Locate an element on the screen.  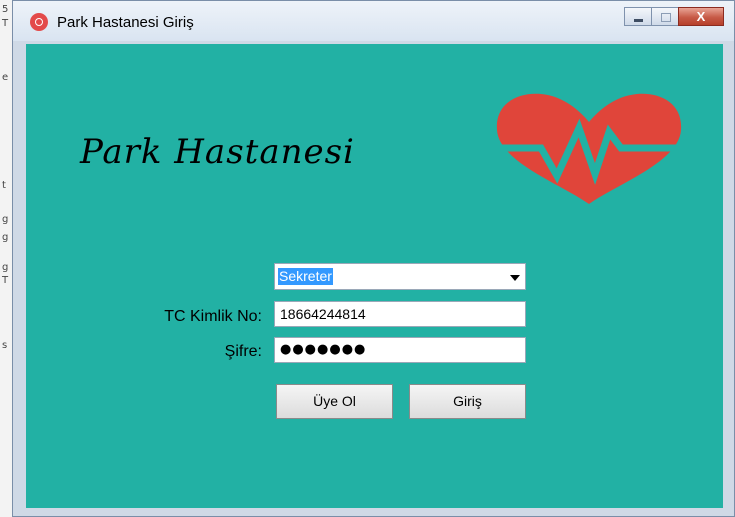
maximize-button is located at coordinates (665, 16).